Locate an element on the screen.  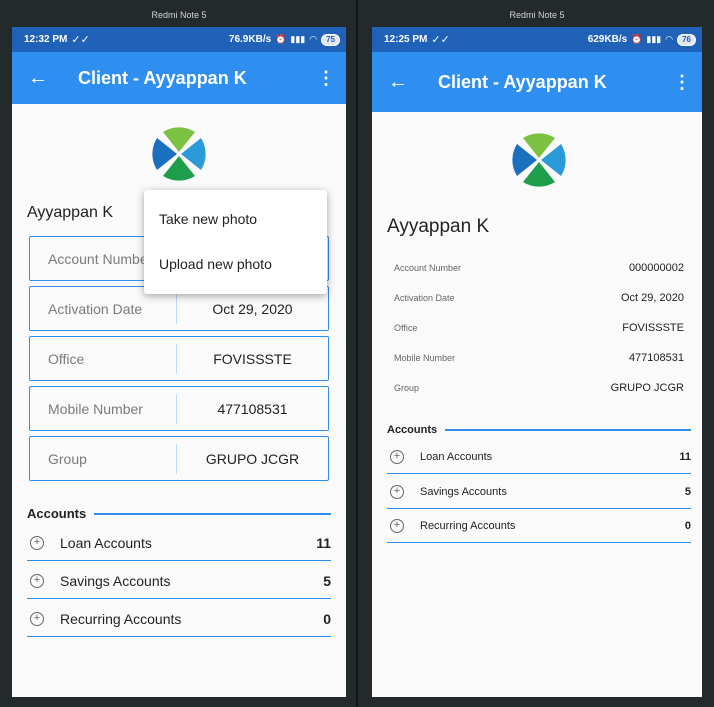
info-office: Office FOVISSSTE is located at coordinates (539, 328).